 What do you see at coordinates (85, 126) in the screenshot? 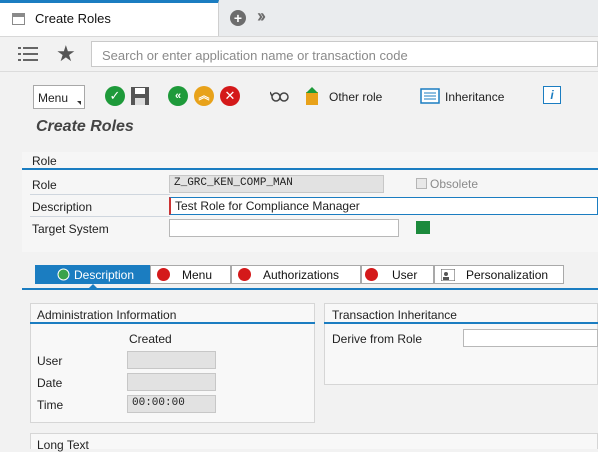
I see `page-title: Create Roles` at bounding box center [85, 126].